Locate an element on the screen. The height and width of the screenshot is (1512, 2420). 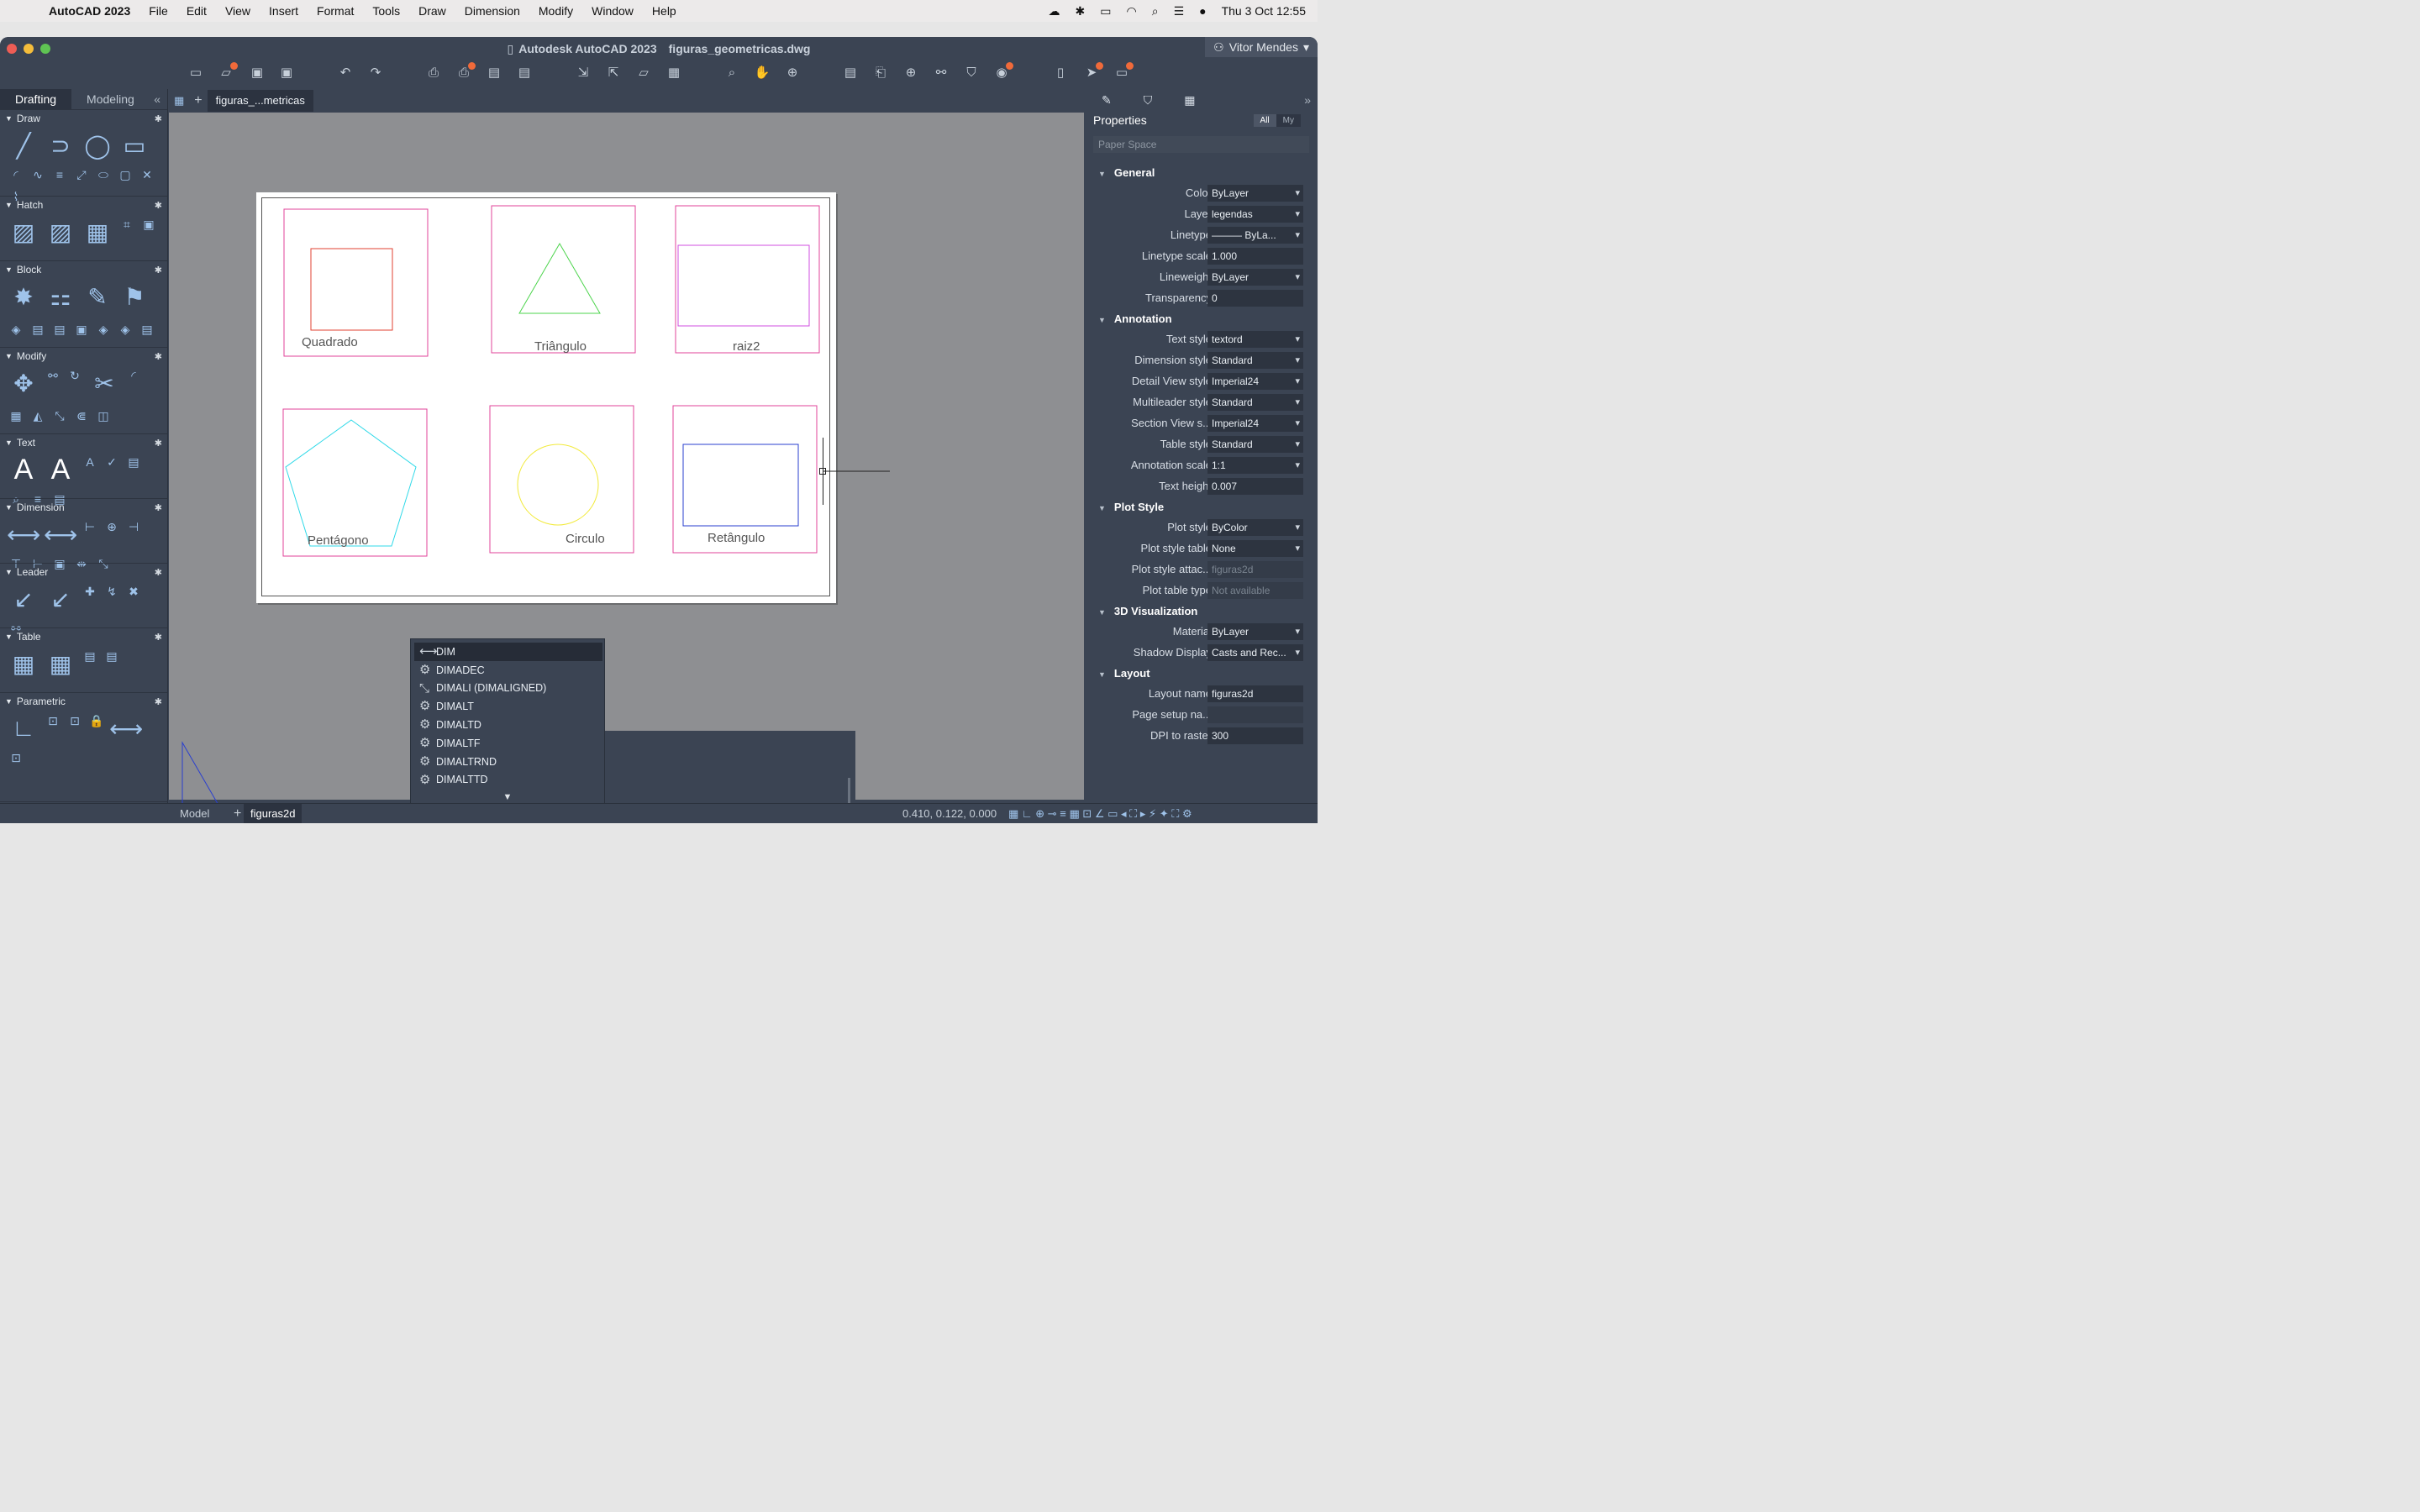
property-value: 0.007 is located at coordinates (1255, 486).